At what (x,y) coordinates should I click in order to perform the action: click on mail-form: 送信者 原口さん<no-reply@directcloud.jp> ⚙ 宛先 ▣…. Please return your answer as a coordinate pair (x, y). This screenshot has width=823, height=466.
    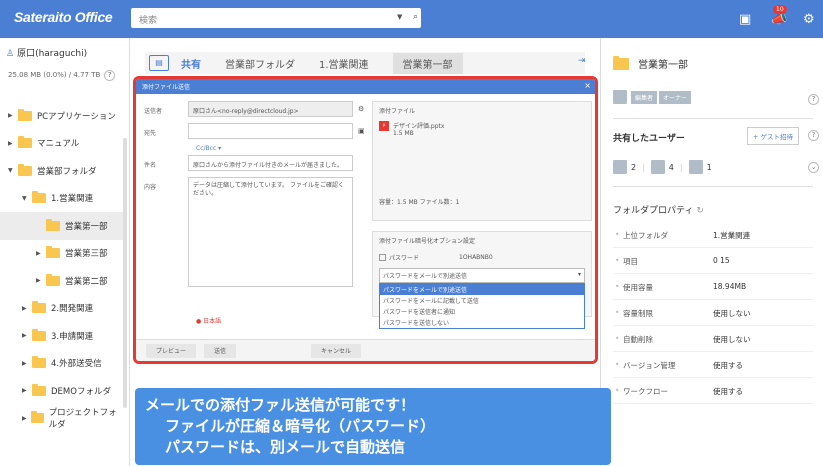
    Looking at the image, I should click on (255, 213).